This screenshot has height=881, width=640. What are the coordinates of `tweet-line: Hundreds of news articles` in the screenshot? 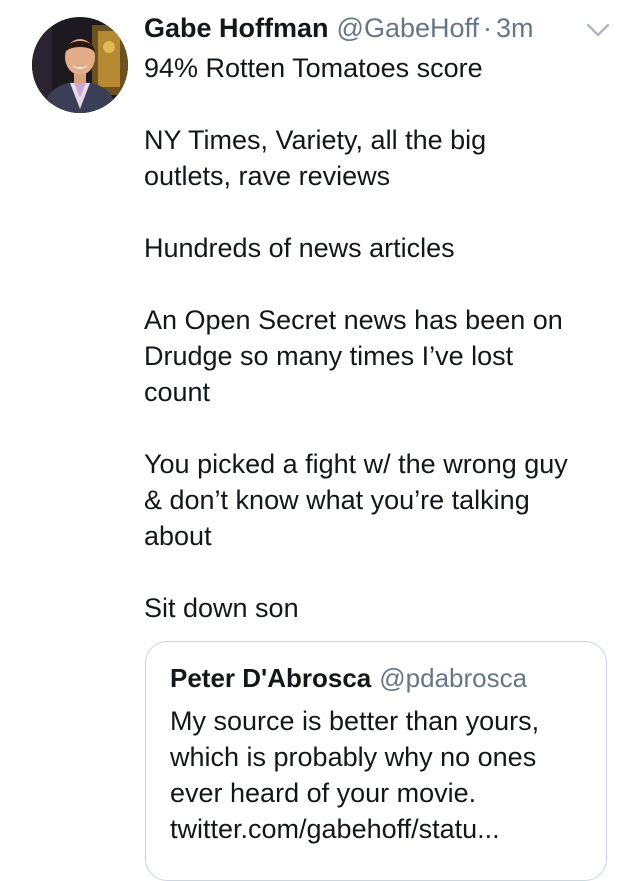 It's located at (299, 248).